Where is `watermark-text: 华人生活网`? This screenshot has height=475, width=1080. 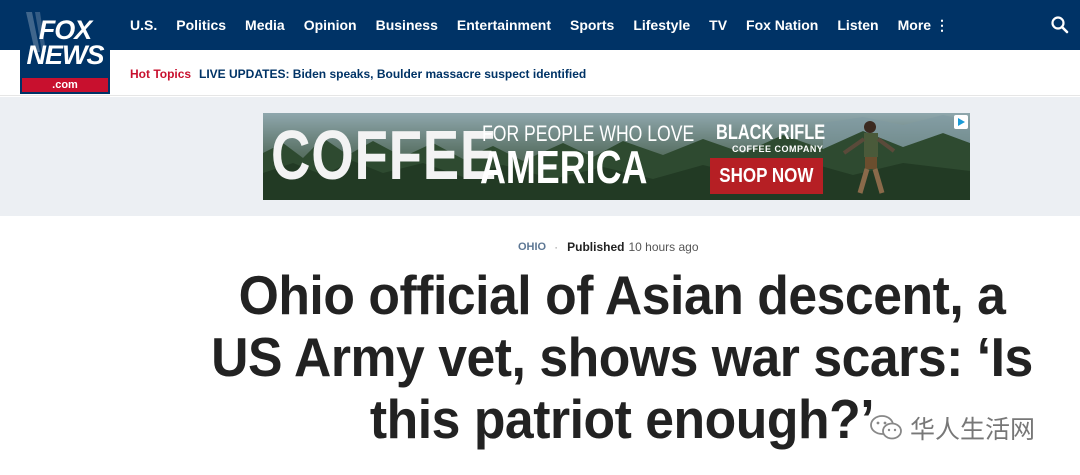
watermark-text: 华人生活网 is located at coordinates (973, 429).